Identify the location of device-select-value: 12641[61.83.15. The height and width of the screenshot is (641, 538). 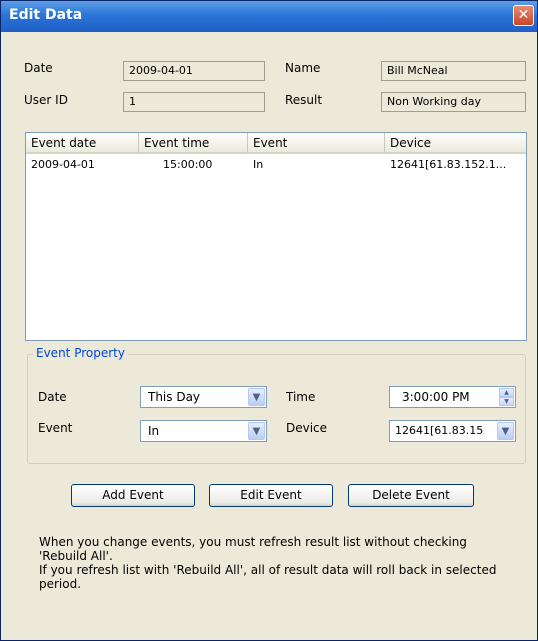
(439, 430).